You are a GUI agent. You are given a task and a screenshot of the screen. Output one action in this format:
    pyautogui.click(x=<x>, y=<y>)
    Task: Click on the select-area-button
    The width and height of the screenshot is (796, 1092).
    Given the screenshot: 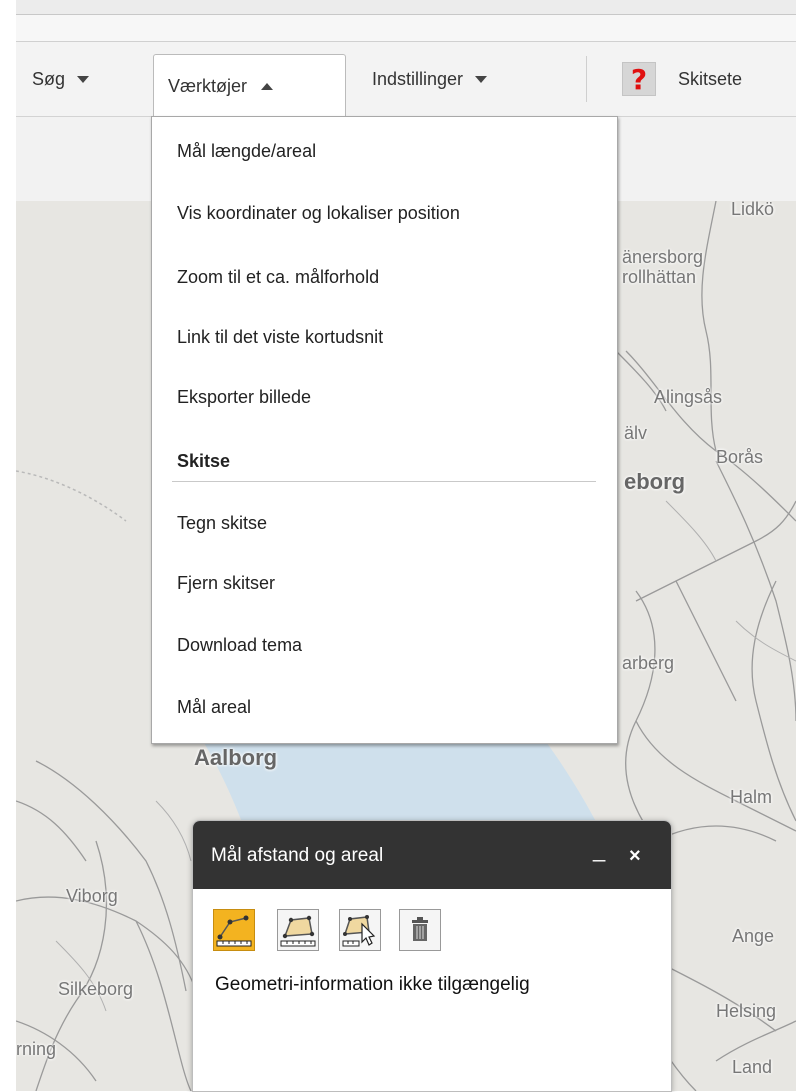 What is the action you would take?
    pyautogui.click(x=360, y=930)
    